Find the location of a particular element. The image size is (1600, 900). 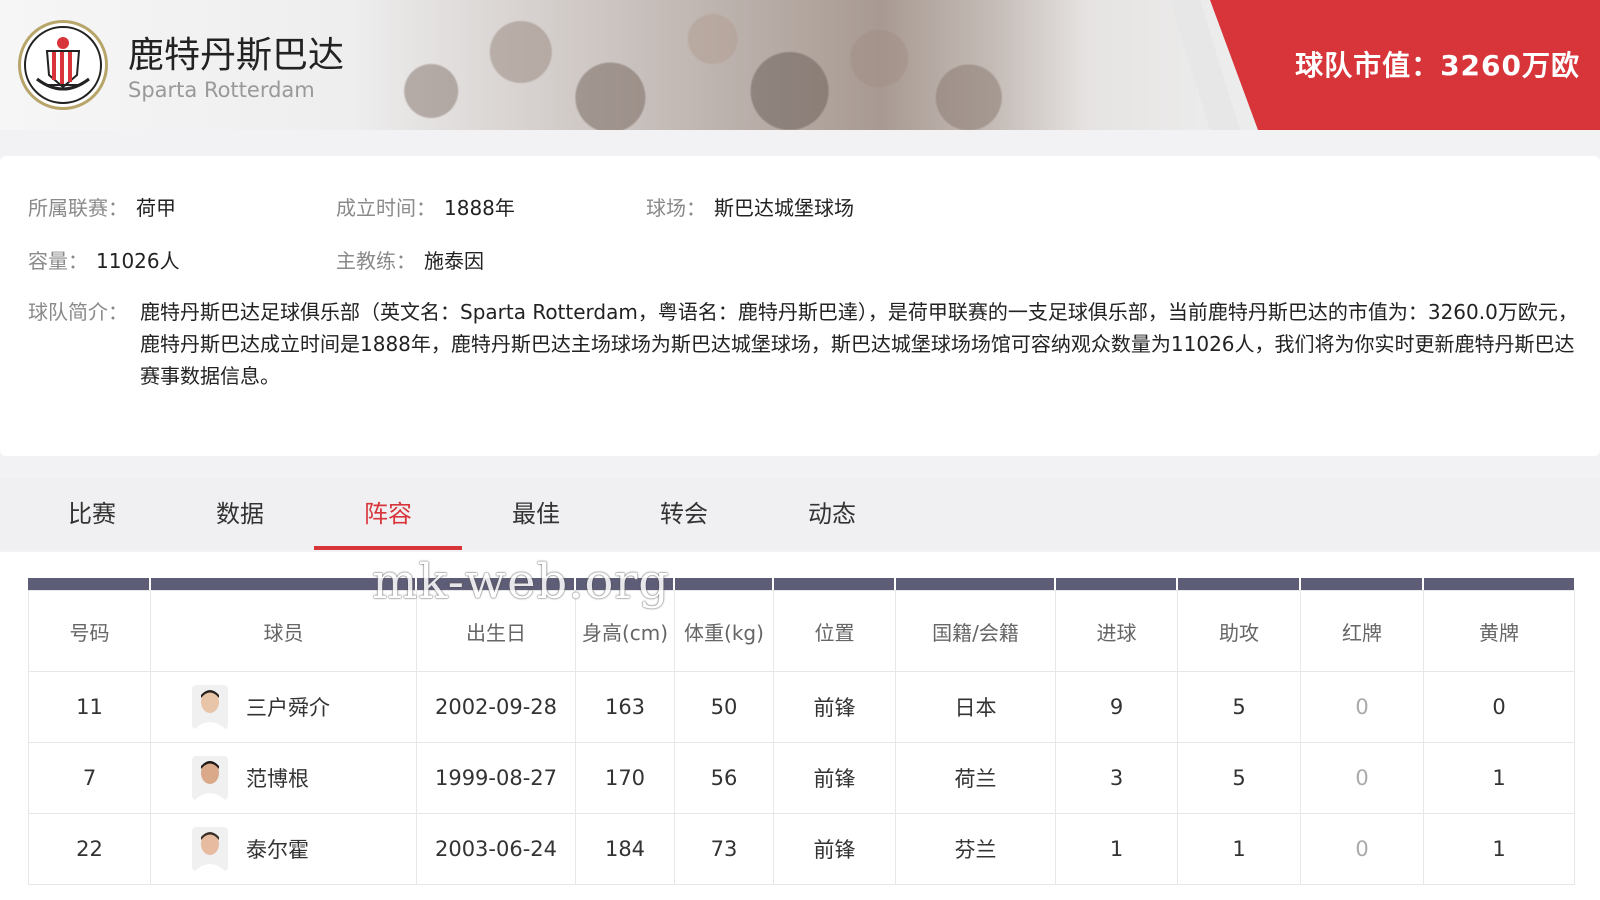

column-header: 黄牌 is located at coordinates (1499, 631).